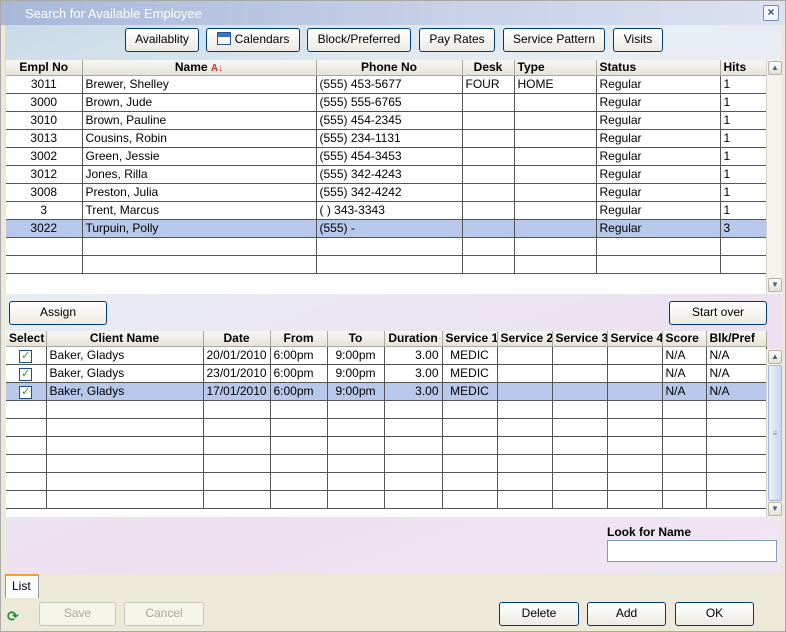 Image resolution: width=786 pixels, height=632 pixels. Describe the element at coordinates (386, 102) in the screenshot. I see `employee-row: 3000 Brown, Jude (555) 555-6765 Regular 1` at that location.